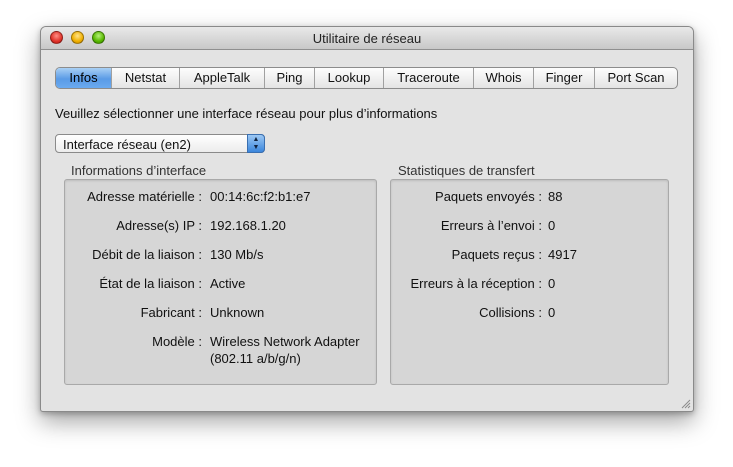 This screenshot has height=467, width=733. I want to click on interface-select: Interface réseau (en2) ▲ ▼, so click(160, 143).